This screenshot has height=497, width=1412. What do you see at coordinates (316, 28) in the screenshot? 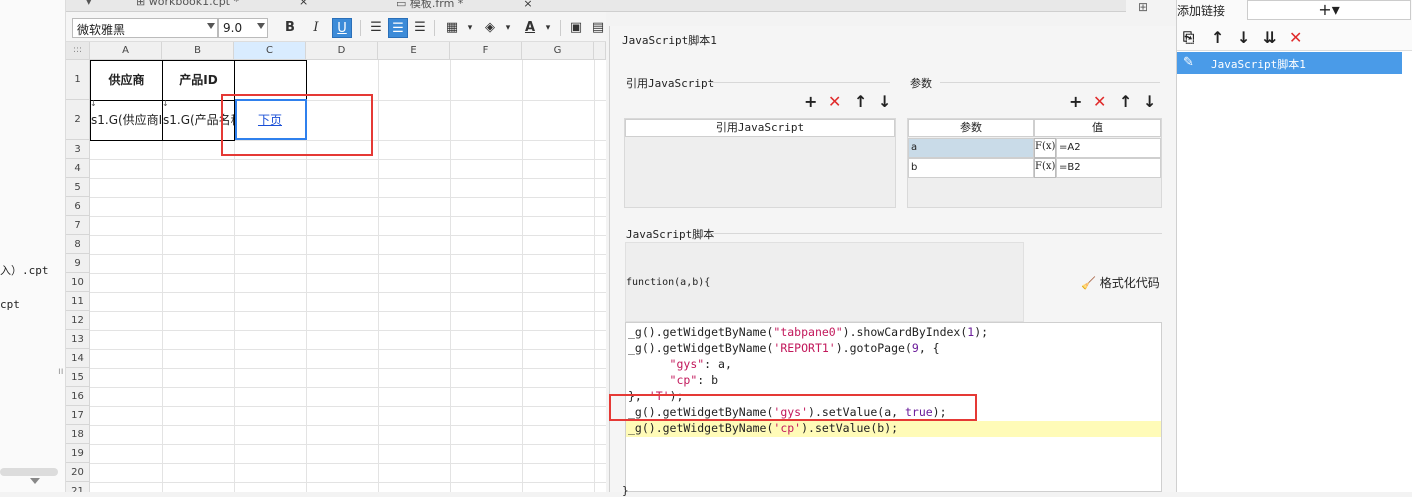
I see `italic-button: I` at bounding box center [316, 28].